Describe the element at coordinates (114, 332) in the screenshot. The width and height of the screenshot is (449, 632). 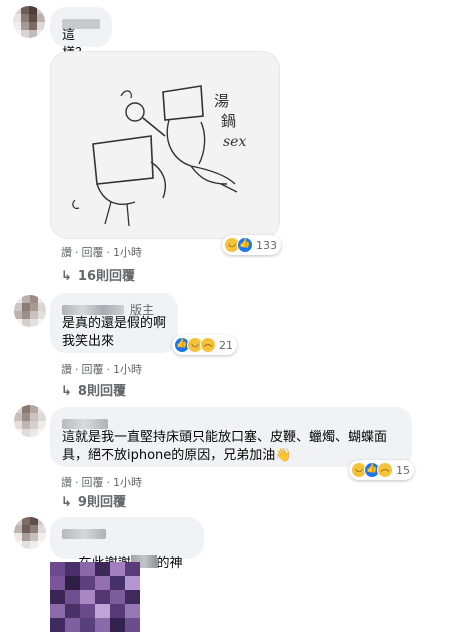
I see `comment-text: 是真的還是假的啊 我笑出來` at that location.